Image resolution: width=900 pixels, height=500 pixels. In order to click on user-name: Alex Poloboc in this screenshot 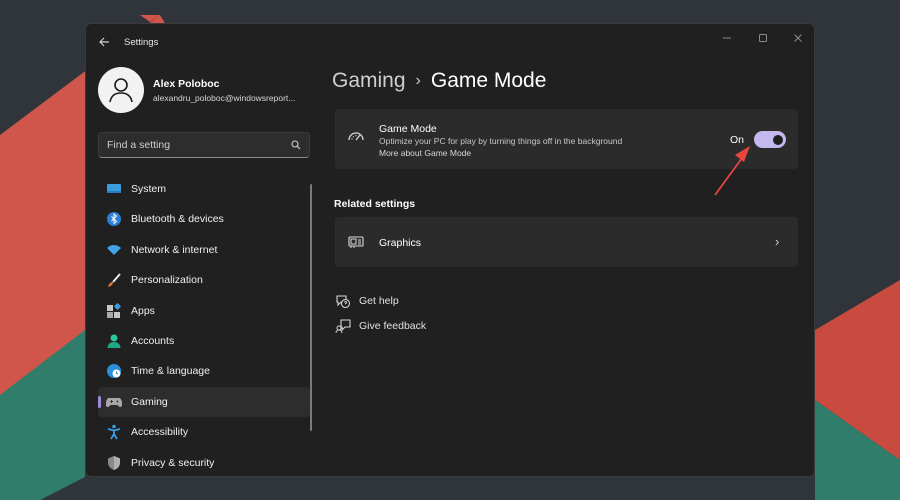, I will do `click(186, 84)`.